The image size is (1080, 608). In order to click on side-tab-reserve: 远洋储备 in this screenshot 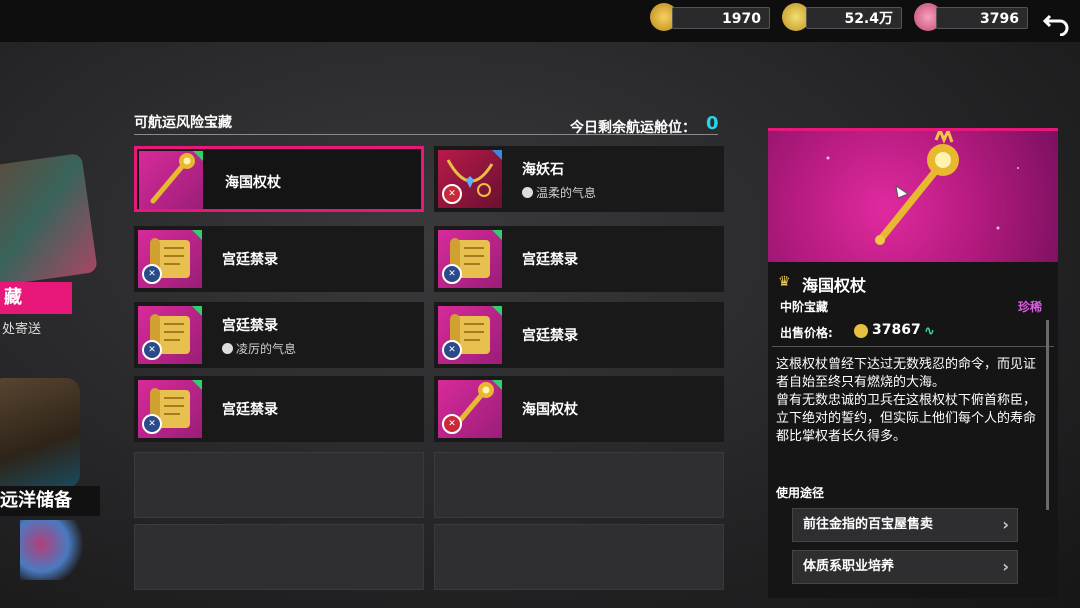, I will do `click(50, 501)`.